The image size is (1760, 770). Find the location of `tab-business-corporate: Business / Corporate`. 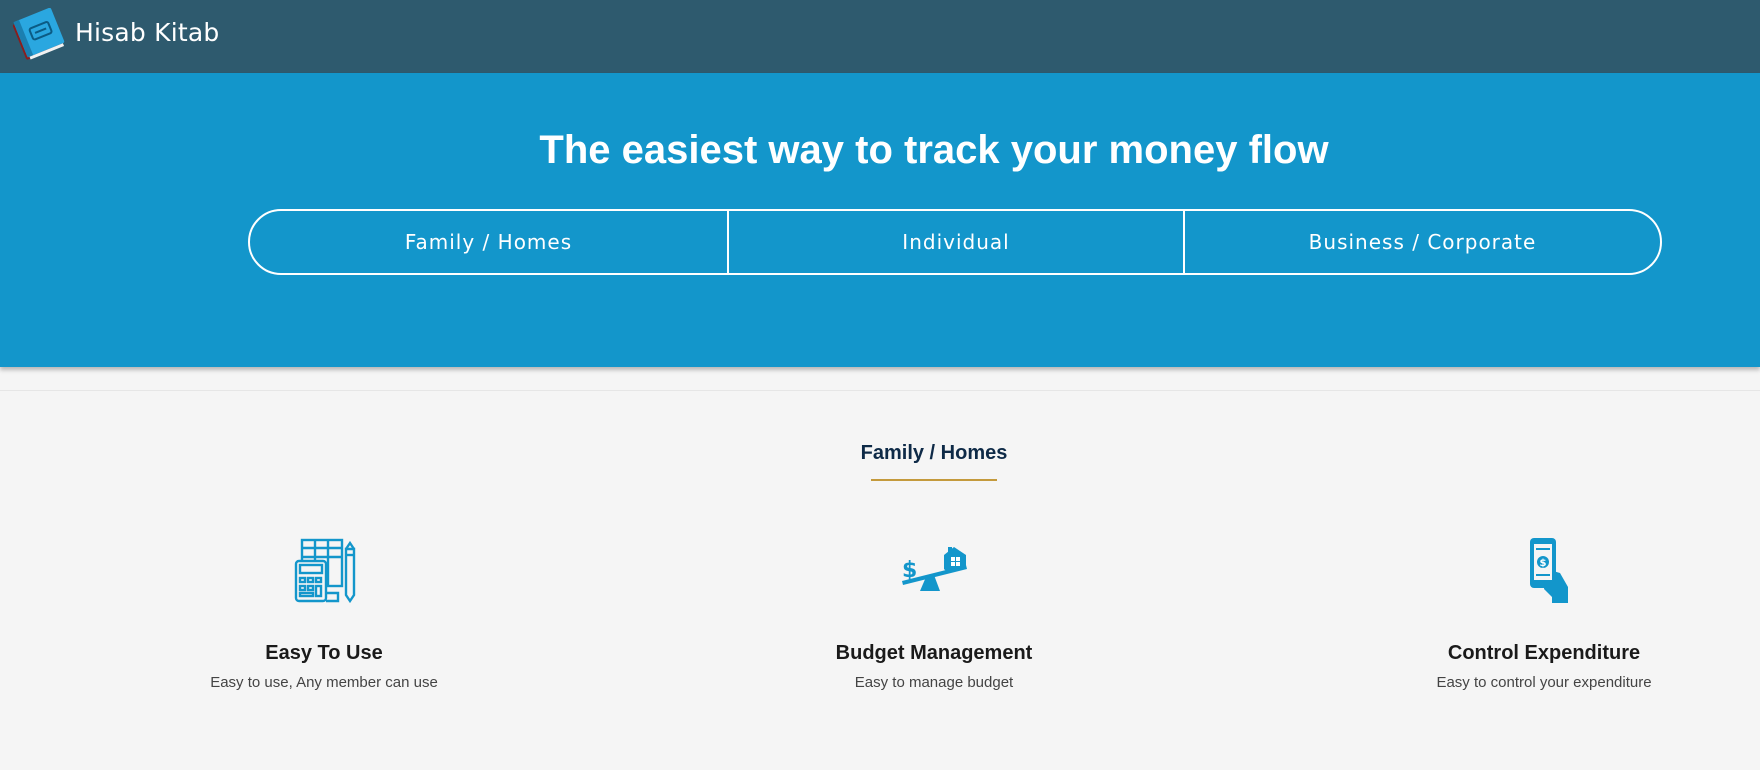

tab-business-corporate: Business / Corporate is located at coordinates (1422, 242).